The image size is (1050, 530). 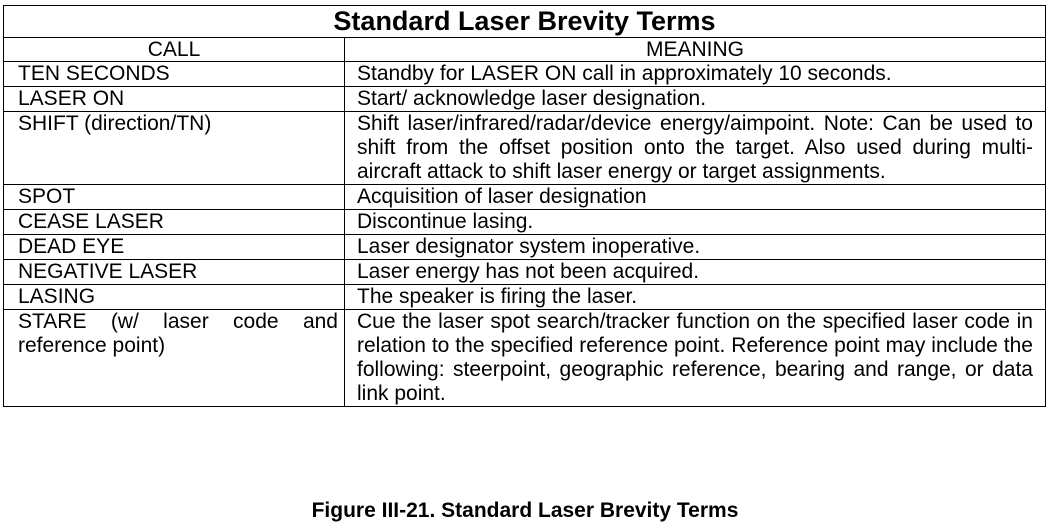 I want to click on call-cell: SHIFT (direction/TN), so click(x=174, y=148).